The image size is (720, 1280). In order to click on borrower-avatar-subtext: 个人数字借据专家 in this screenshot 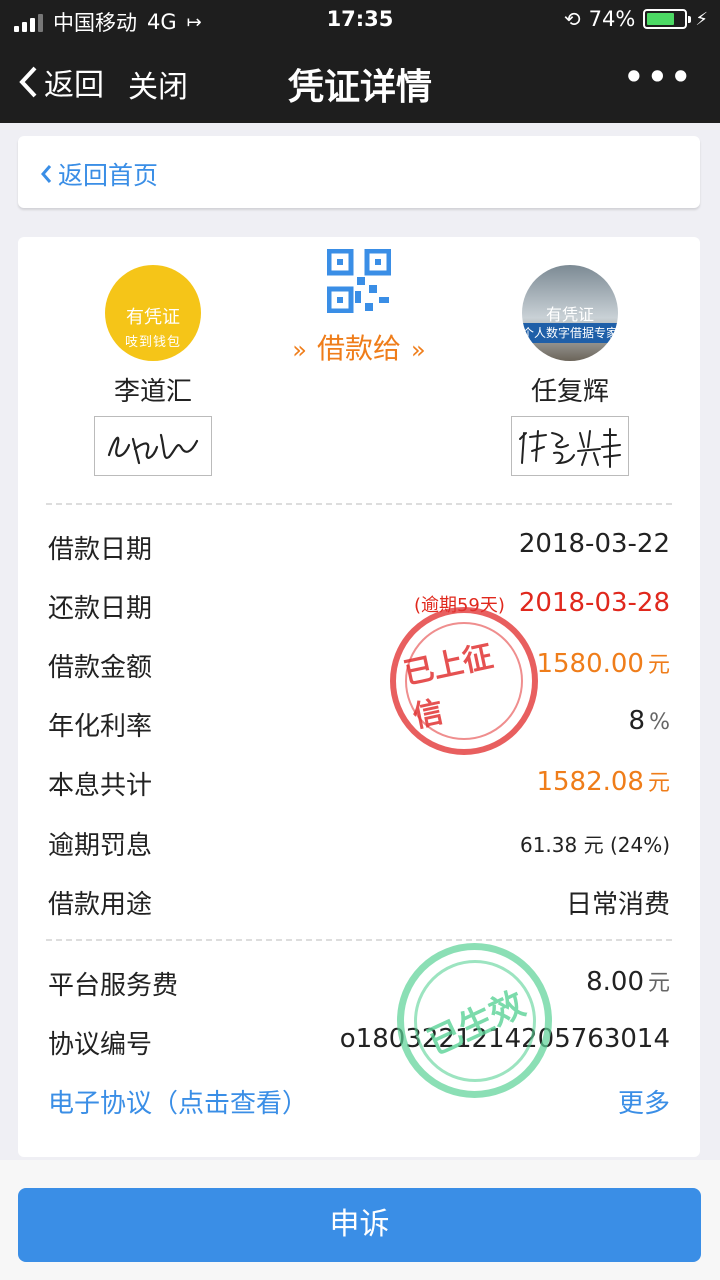, I will do `click(570, 333)`.